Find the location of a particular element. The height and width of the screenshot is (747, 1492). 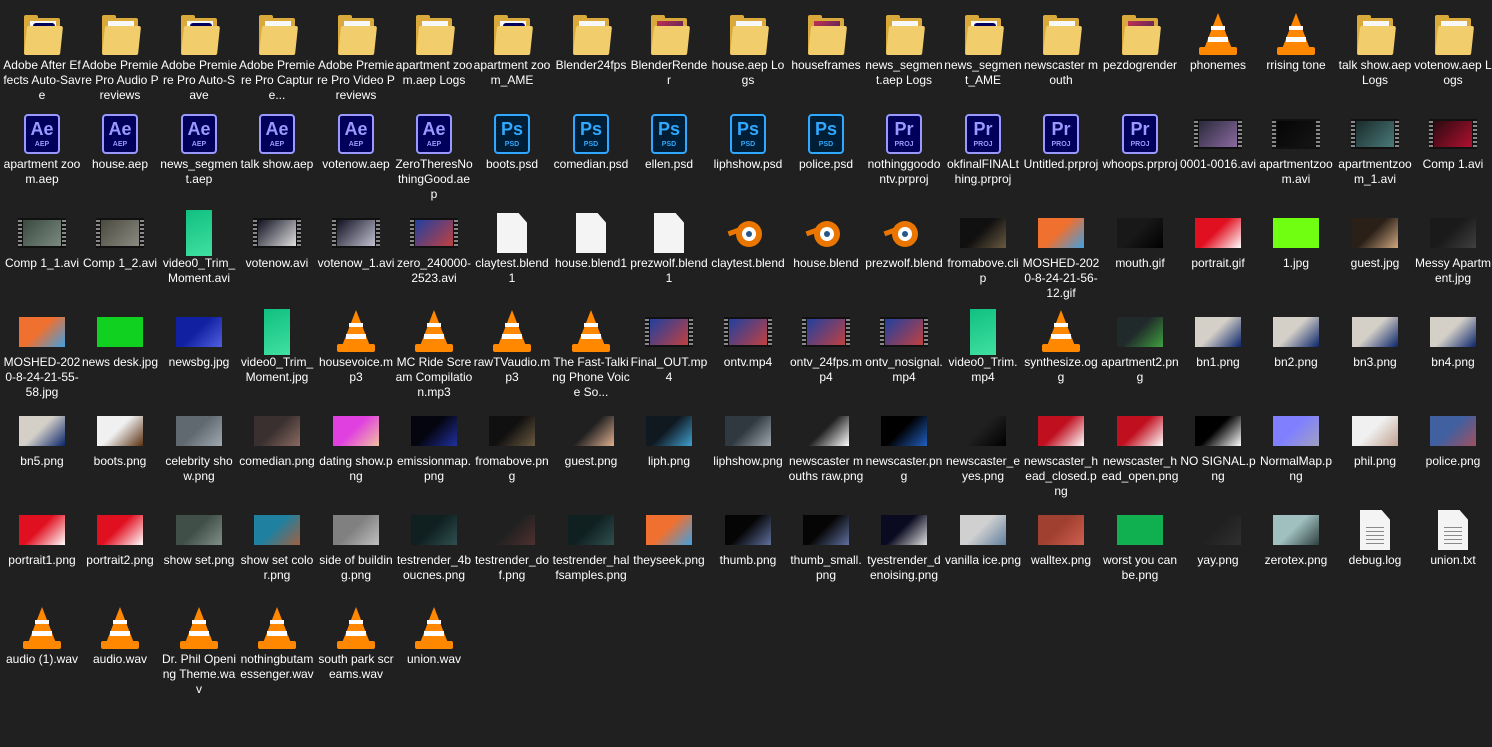

file-item: votenow_1.avi is located at coordinates (356, 250).